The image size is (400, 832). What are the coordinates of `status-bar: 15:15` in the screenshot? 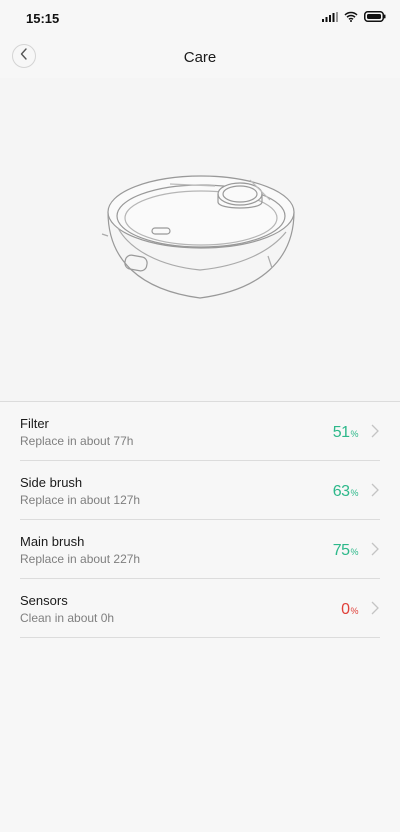 It's located at (200, 18).